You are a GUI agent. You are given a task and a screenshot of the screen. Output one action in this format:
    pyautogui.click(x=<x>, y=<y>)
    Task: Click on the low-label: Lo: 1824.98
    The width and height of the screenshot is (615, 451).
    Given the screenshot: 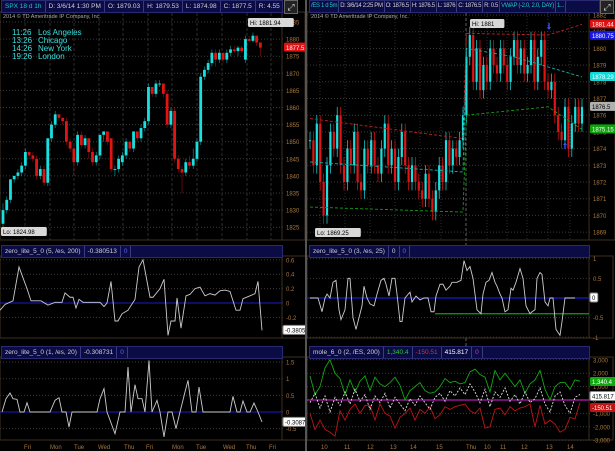 What is the action you would take?
    pyautogui.click(x=19, y=233)
    